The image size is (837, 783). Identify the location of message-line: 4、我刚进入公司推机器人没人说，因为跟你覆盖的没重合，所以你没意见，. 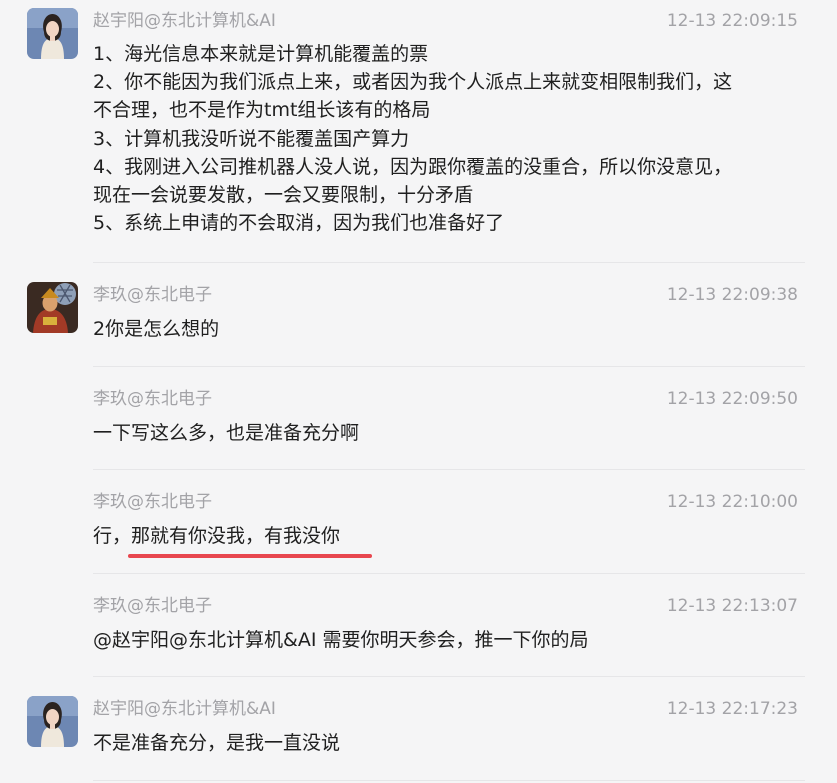
(413, 166).